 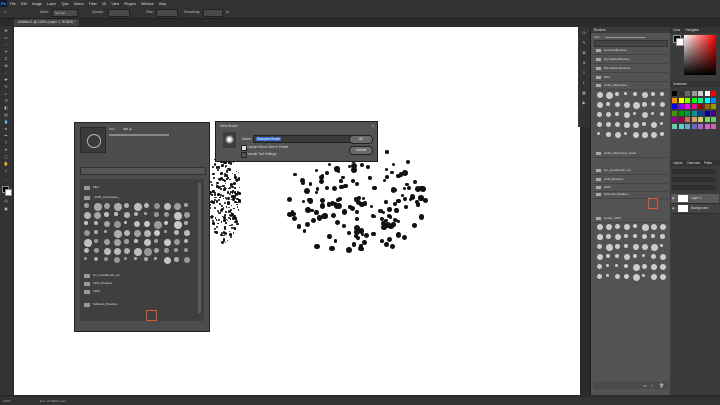 What do you see at coordinates (143, 171) in the screenshot?
I see `brush-search-field` at bounding box center [143, 171].